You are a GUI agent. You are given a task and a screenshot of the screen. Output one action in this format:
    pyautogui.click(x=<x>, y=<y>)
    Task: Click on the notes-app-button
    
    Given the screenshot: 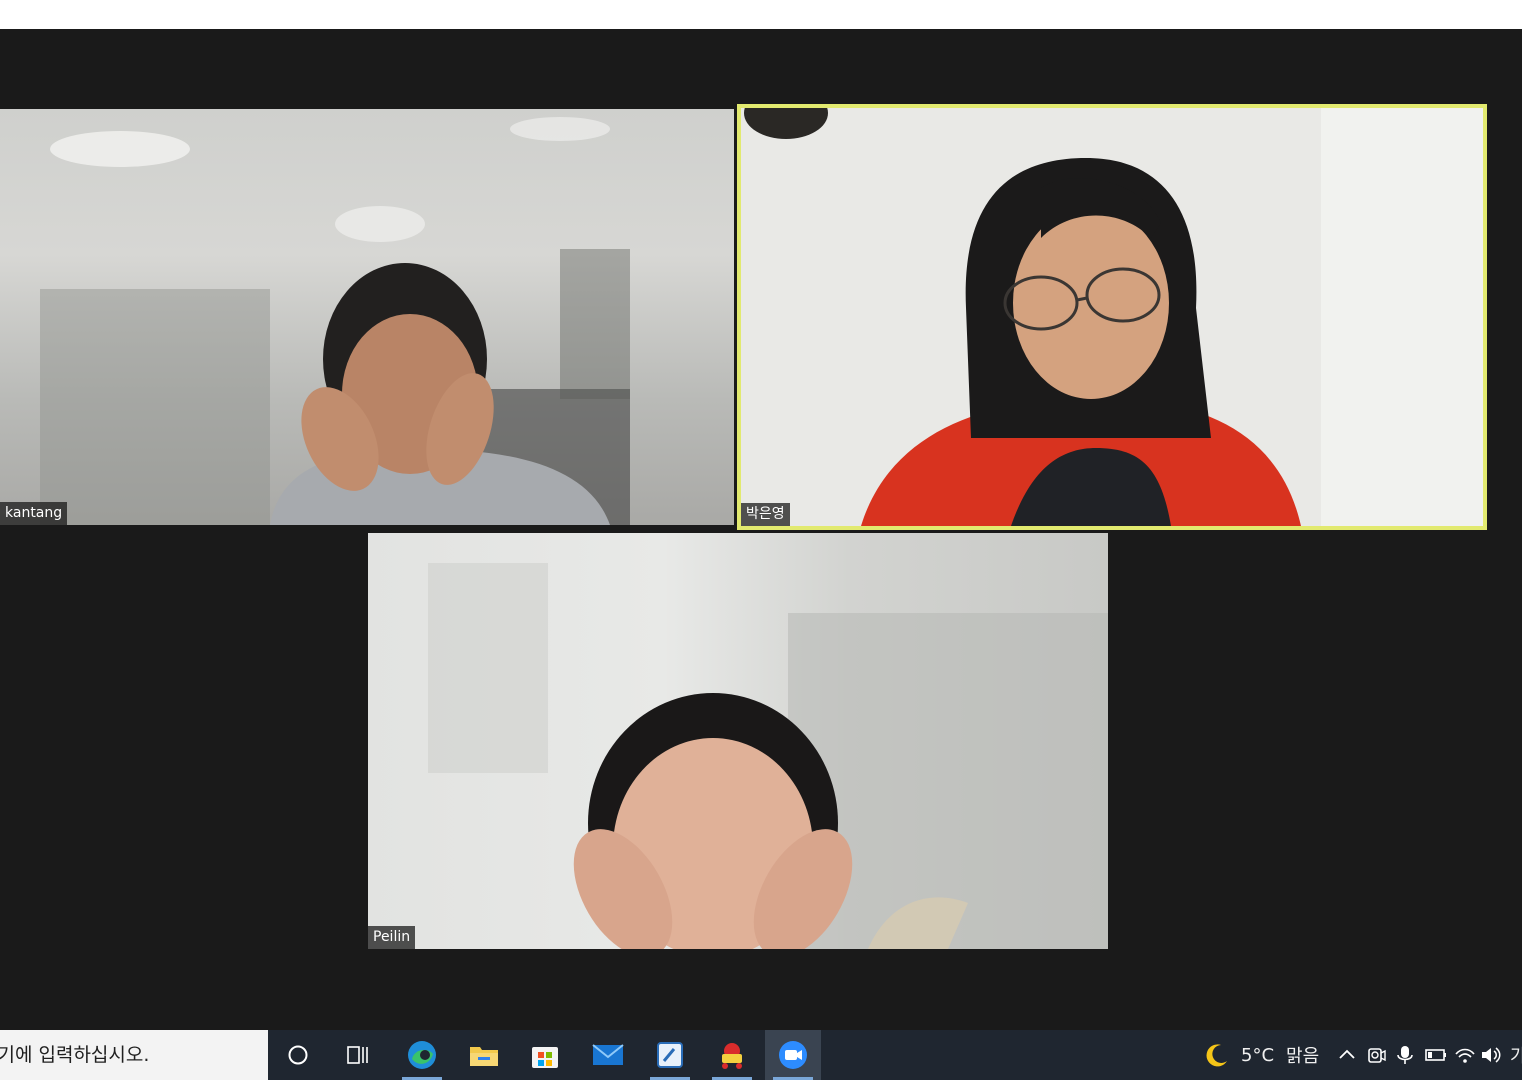 What is the action you would take?
    pyautogui.click(x=670, y=1055)
    